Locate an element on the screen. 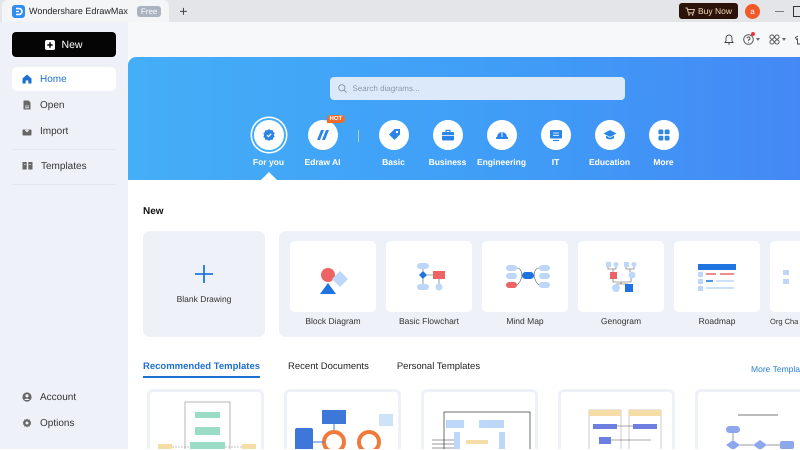  apps-button is located at coordinates (777, 39).